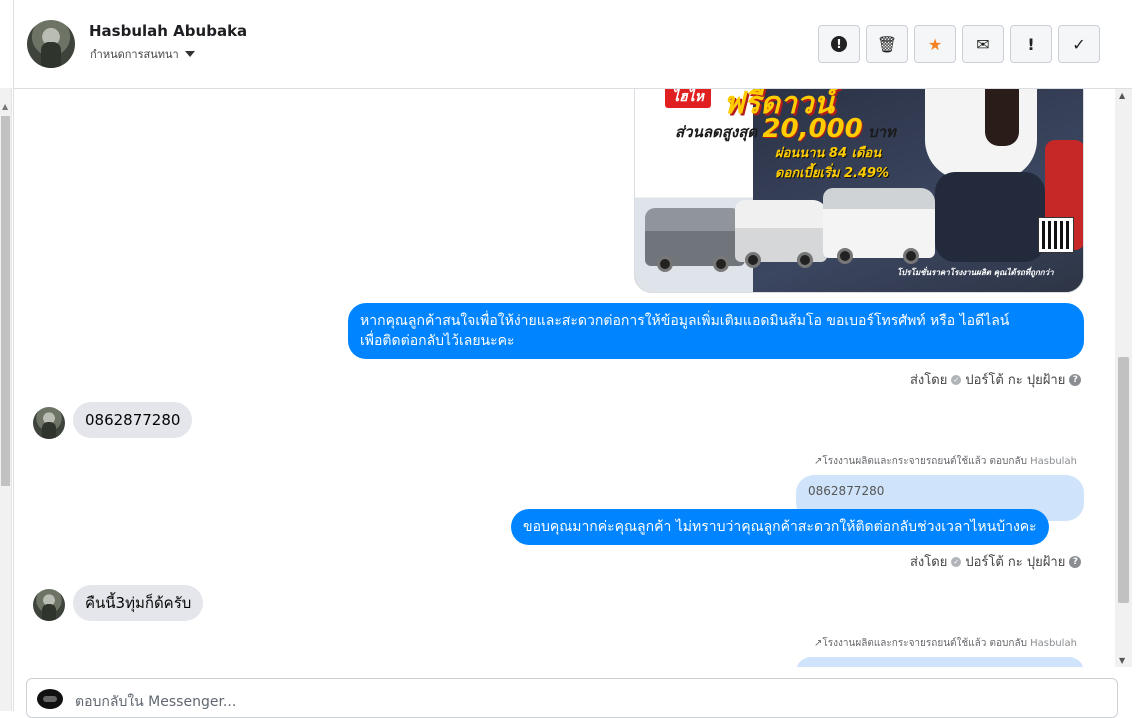 Image resolution: width=1145 pixels, height=718 pixels. I want to click on delete-button: 🗑, so click(887, 44).